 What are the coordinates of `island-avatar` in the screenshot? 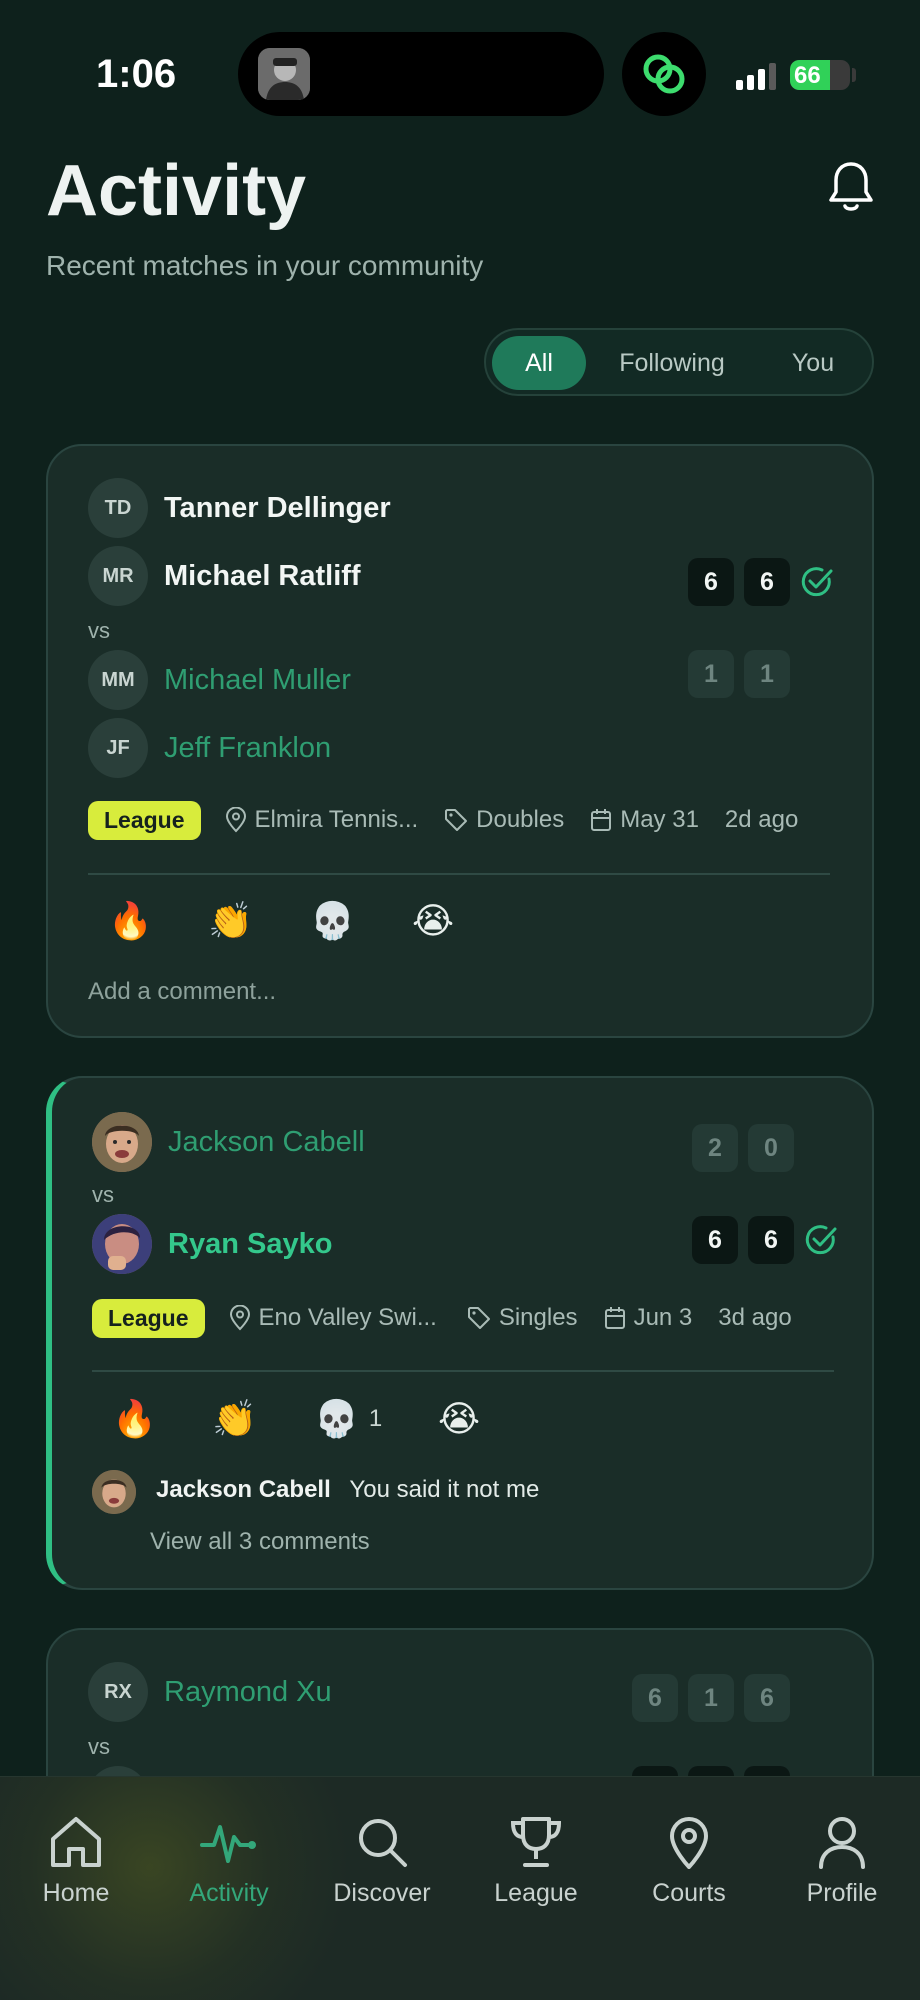 It's located at (284, 74).